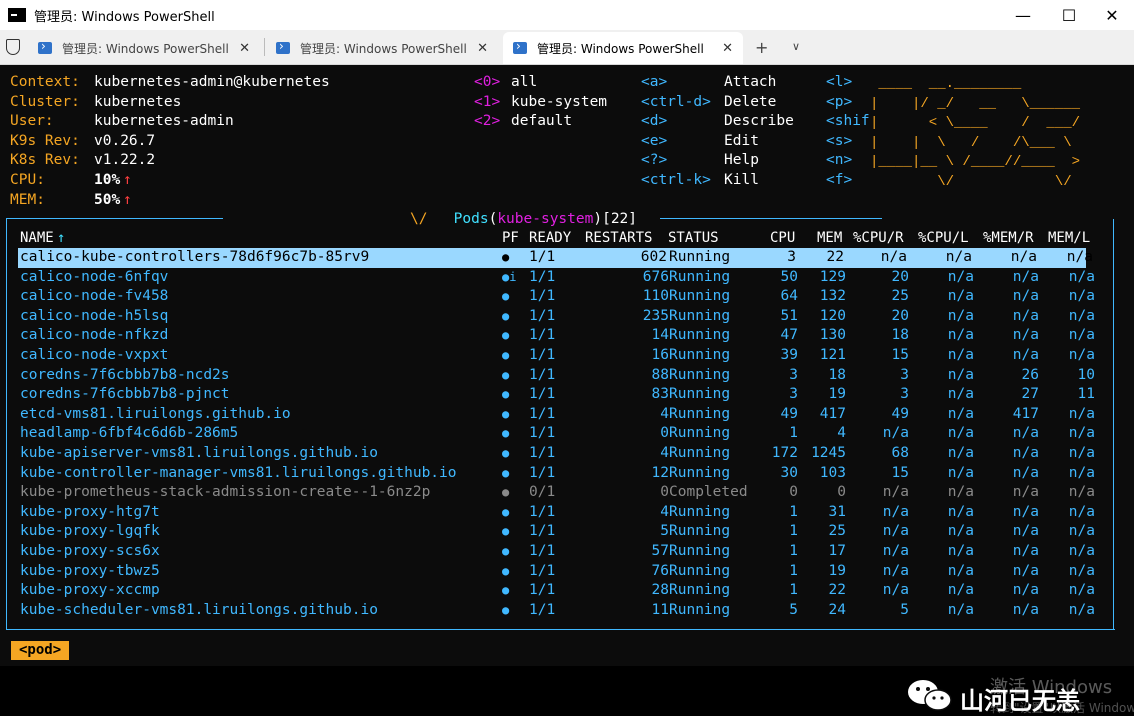  I want to click on tab-dropdown-button: ∨, so click(796, 46).